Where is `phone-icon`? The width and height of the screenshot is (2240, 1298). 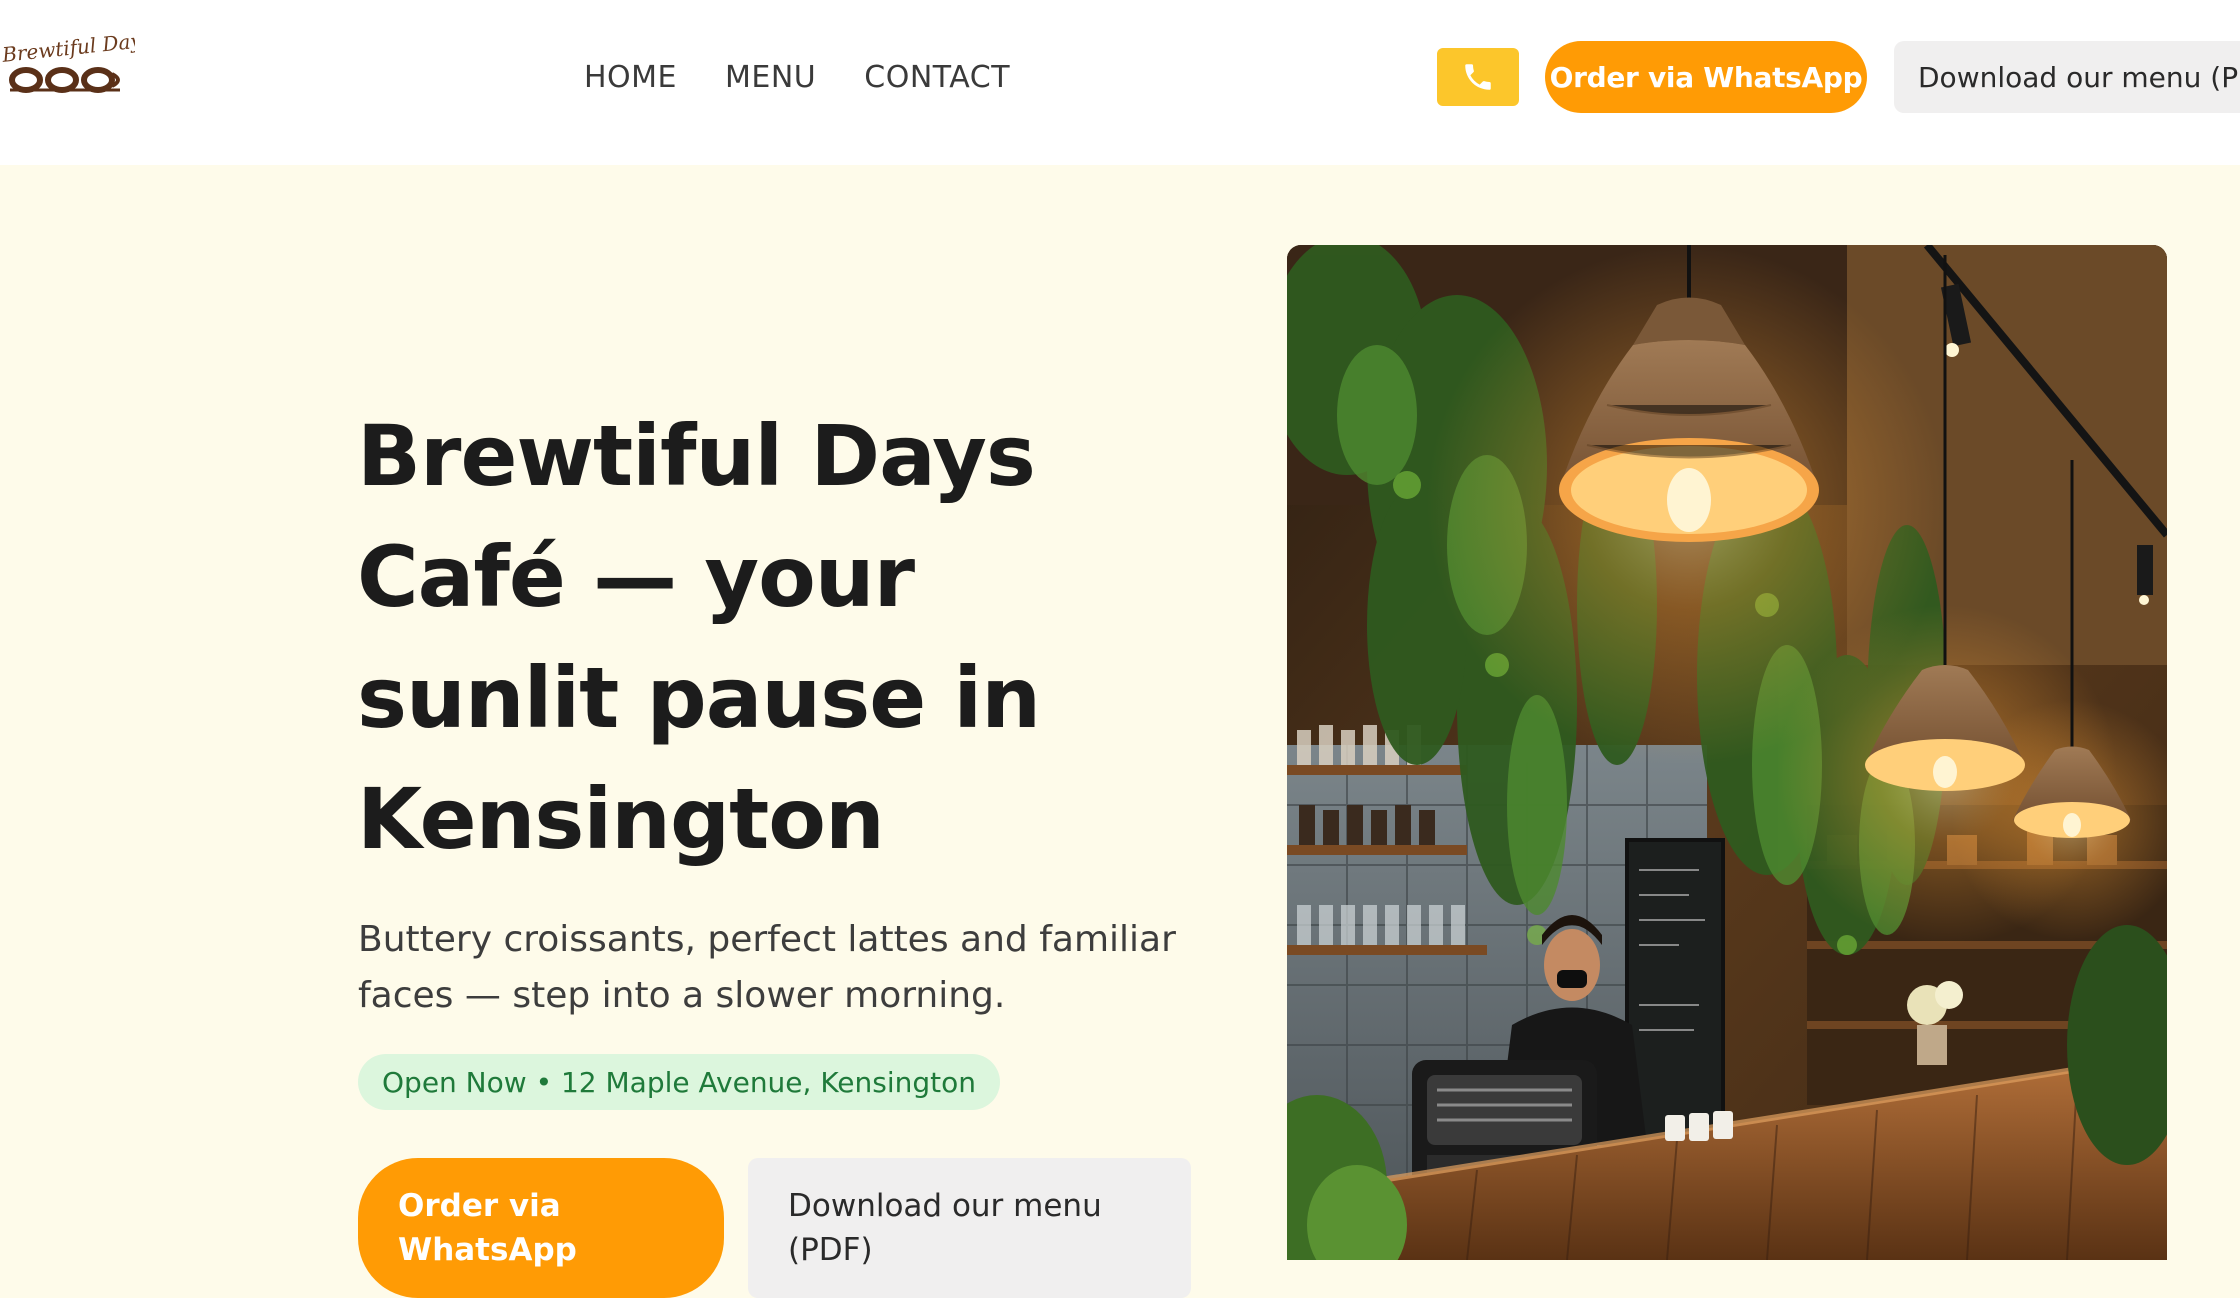 phone-icon is located at coordinates (1478, 77).